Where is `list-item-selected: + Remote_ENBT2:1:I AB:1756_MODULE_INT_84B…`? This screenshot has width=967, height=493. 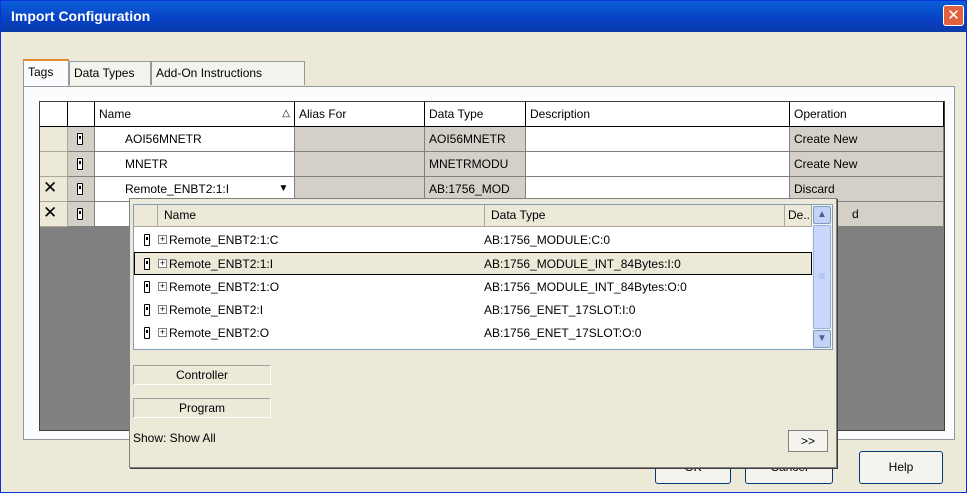
list-item-selected: + Remote_ENBT2:1:I AB:1756_MODULE_INT_84B… is located at coordinates (473, 263).